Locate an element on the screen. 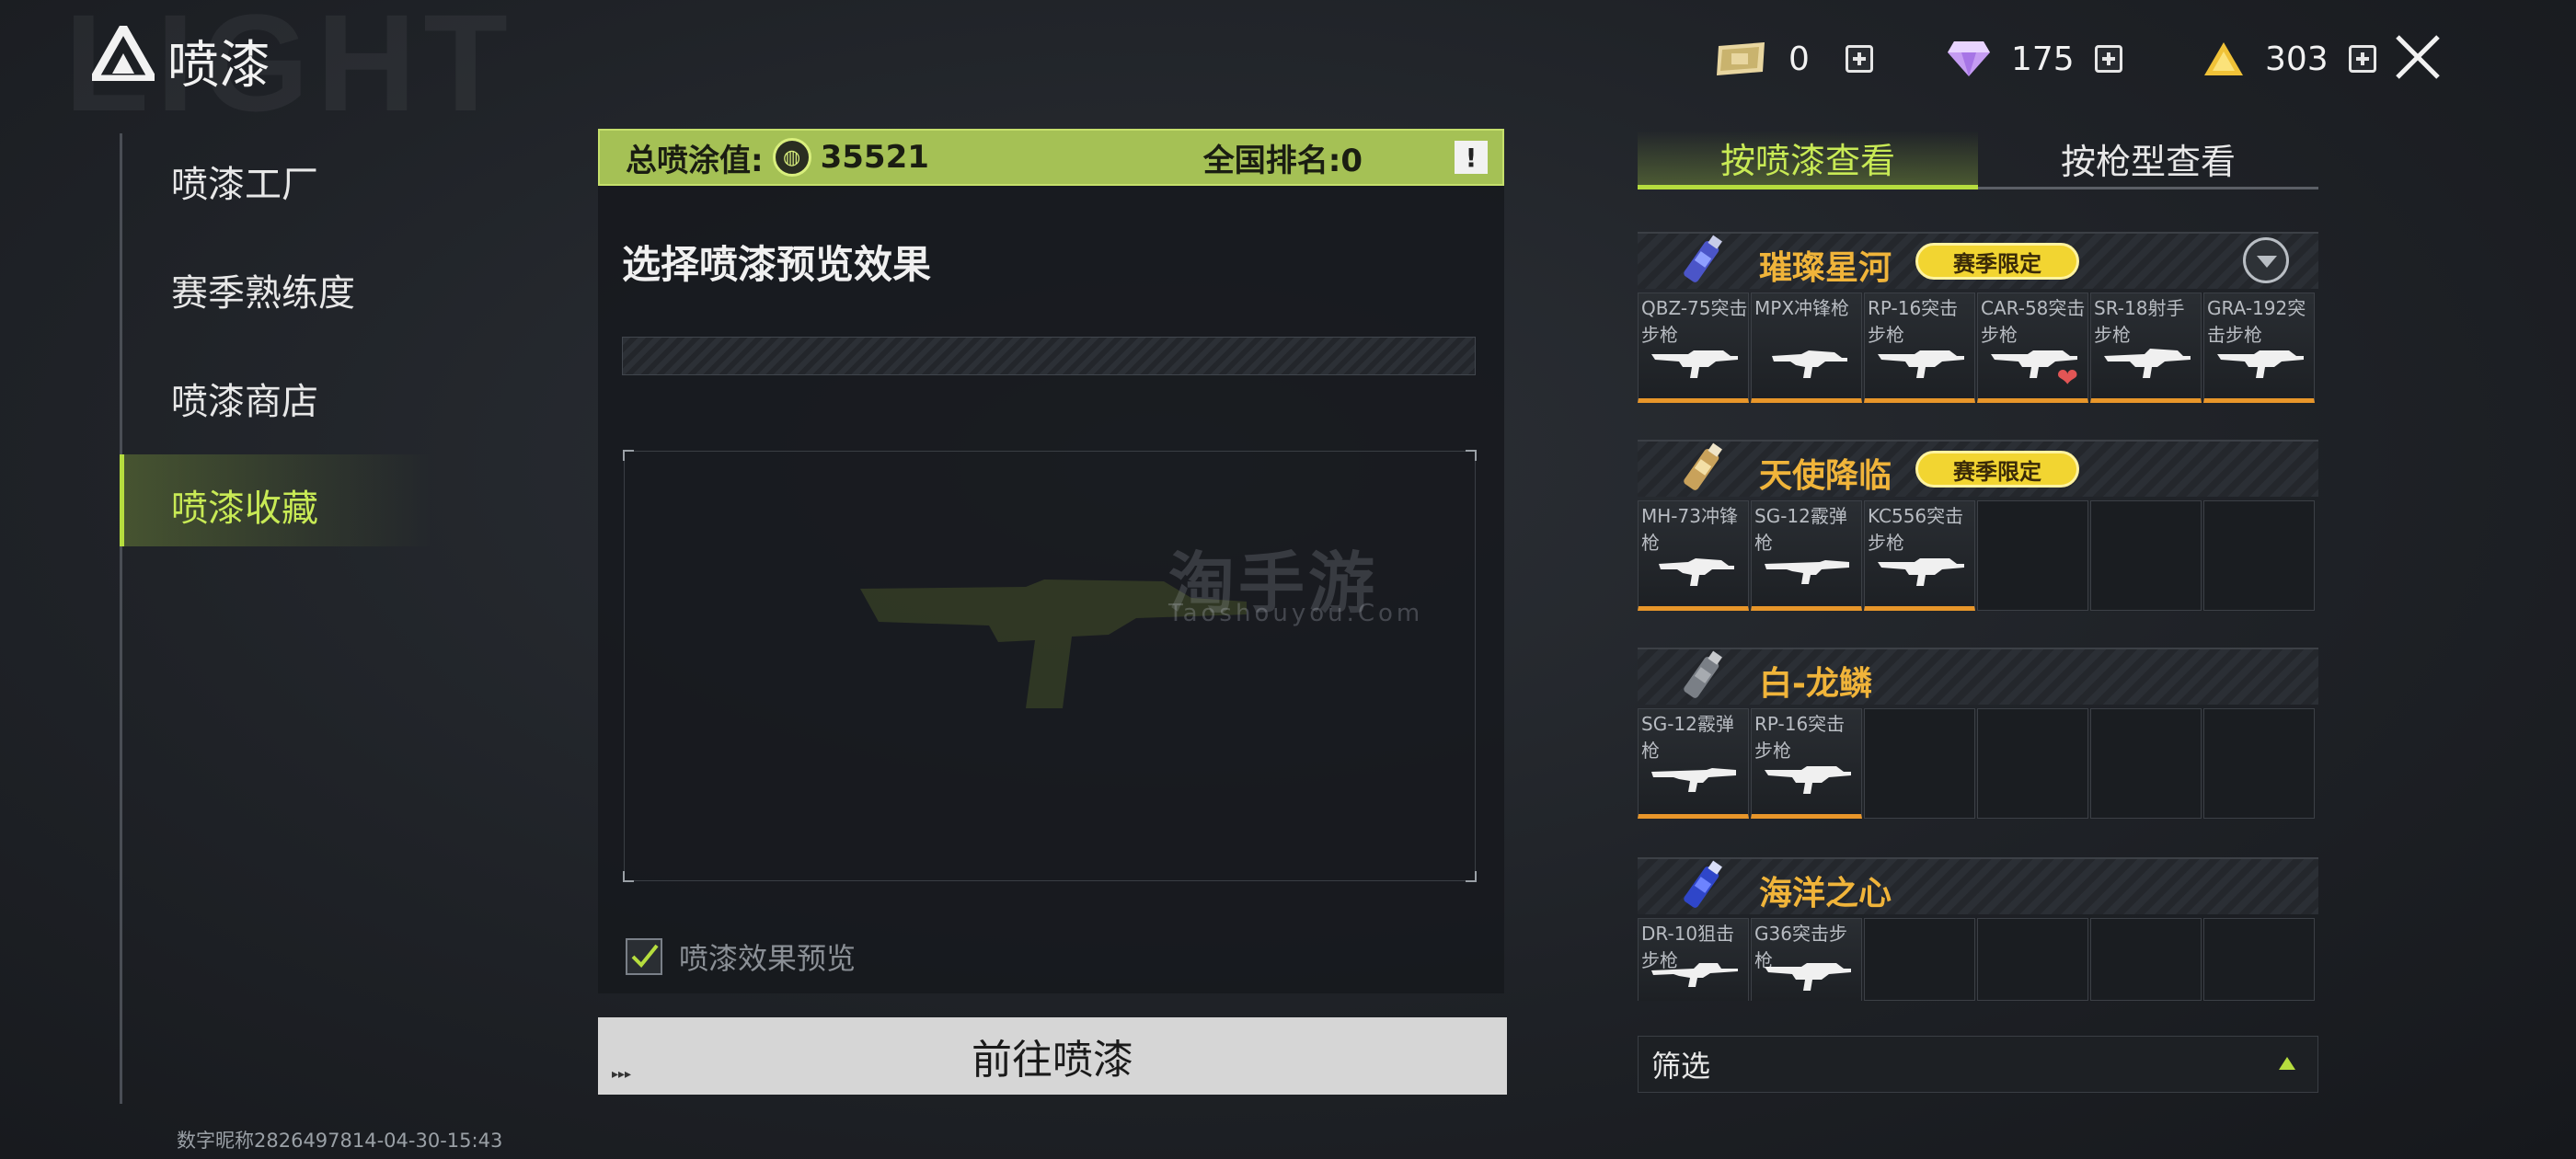 This screenshot has height=1159, width=2576. score-bar: 总喷涂值: ◍ 35521 全国排名:0 ! is located at coordinates (1051, 157).